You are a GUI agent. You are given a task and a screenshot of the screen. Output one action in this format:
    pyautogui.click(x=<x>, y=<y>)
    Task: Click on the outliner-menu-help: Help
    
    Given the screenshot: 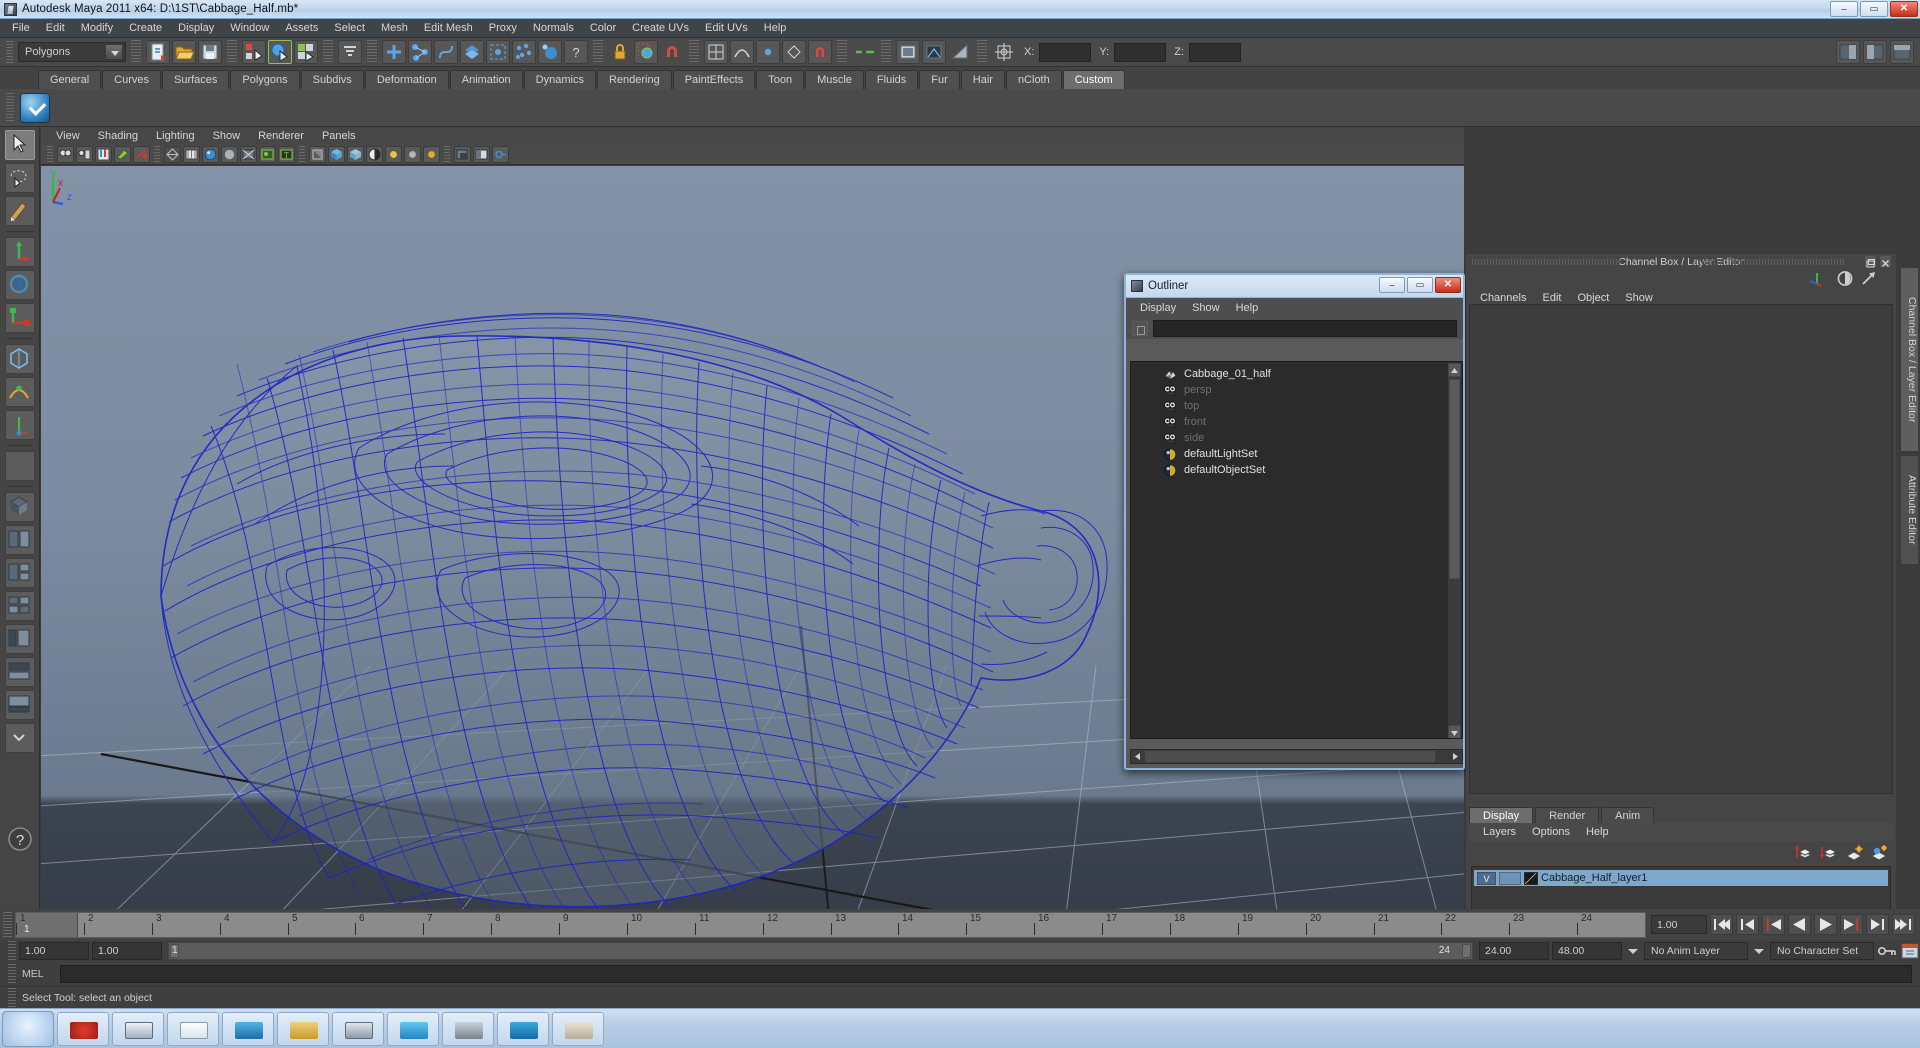 What is the action you would take?
    pyautogui.click(x=1247, y=308)
    